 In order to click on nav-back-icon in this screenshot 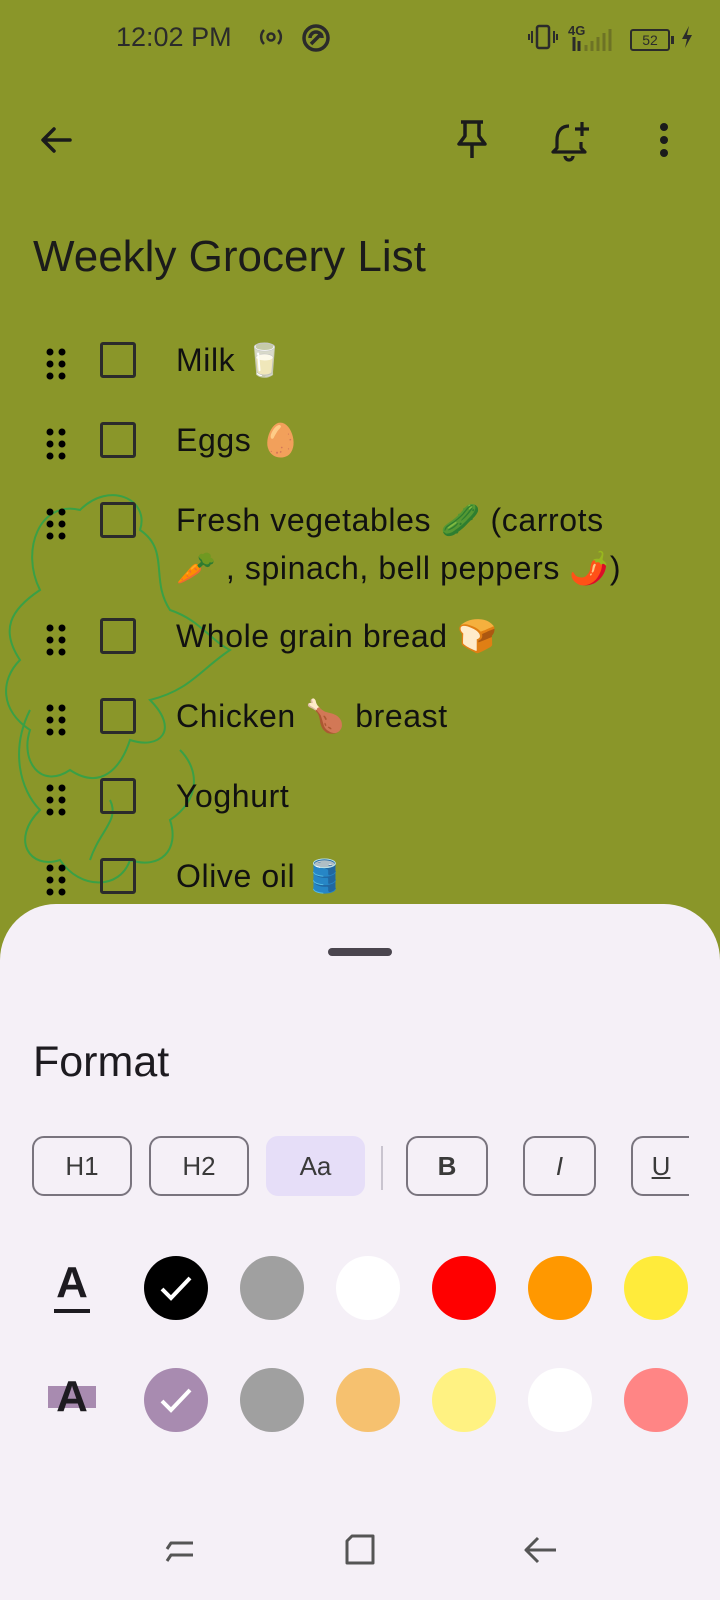, I will do `click(540, 1550)`.